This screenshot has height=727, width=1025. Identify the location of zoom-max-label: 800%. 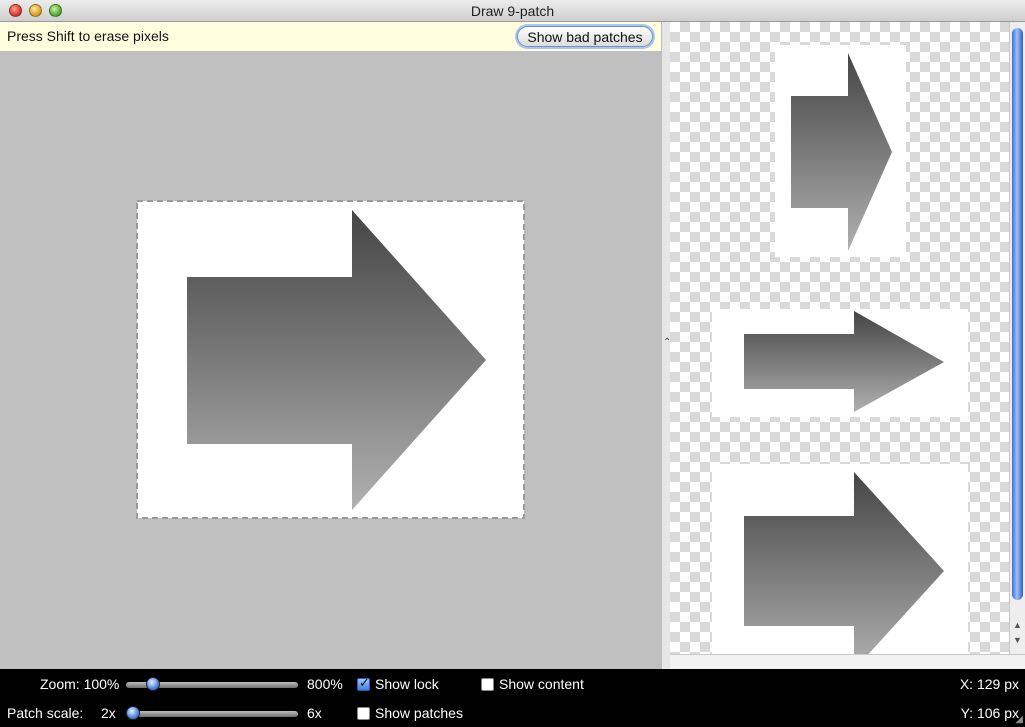
(325, 684).